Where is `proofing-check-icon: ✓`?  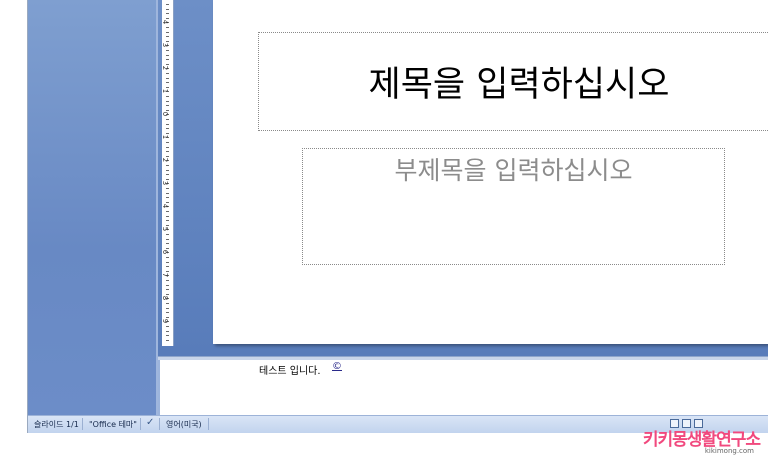
proofing-check-icon: ✓ is located at coordinates (150, 422).